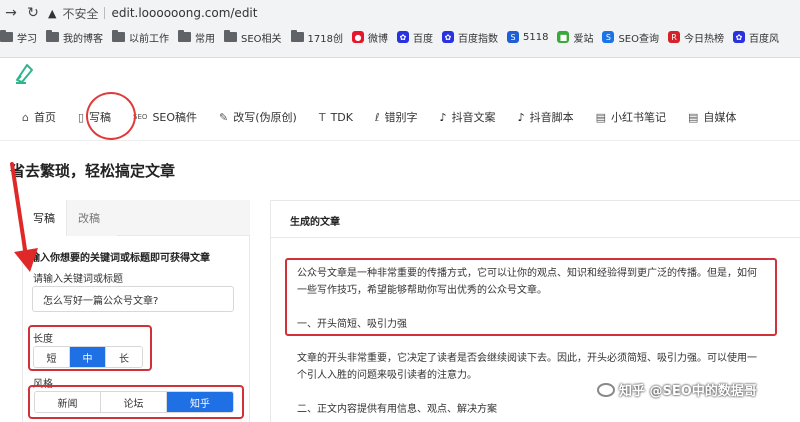 The width and height of the screenshot is (800, 422). Describe the element at coordinates (478, 39) in the screenshot. I see `bookmark-label: 百度指数` at that location.